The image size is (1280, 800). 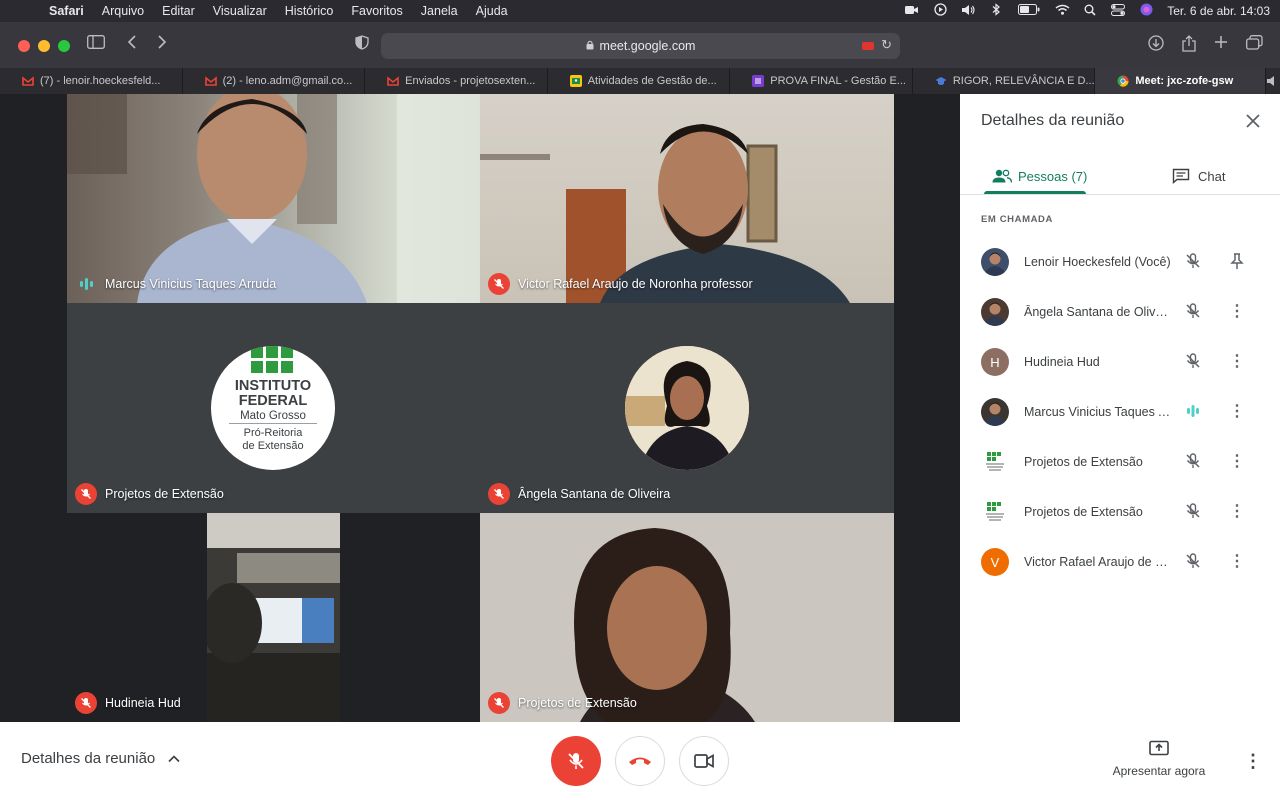 I want to click on menu-safari: Safari, so click(x=66, y=11).